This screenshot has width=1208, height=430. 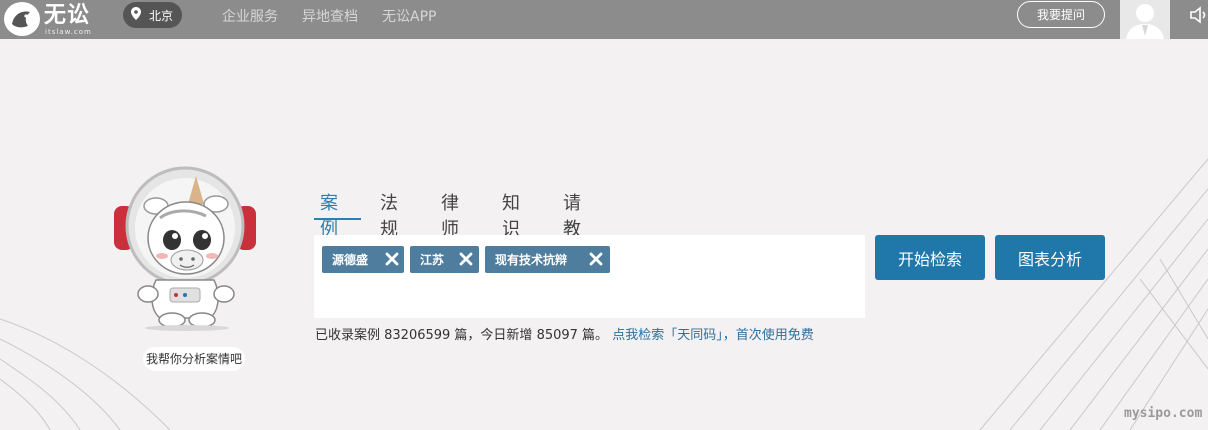 I want to click on location-pin-icon, so click(x=137, y=15).